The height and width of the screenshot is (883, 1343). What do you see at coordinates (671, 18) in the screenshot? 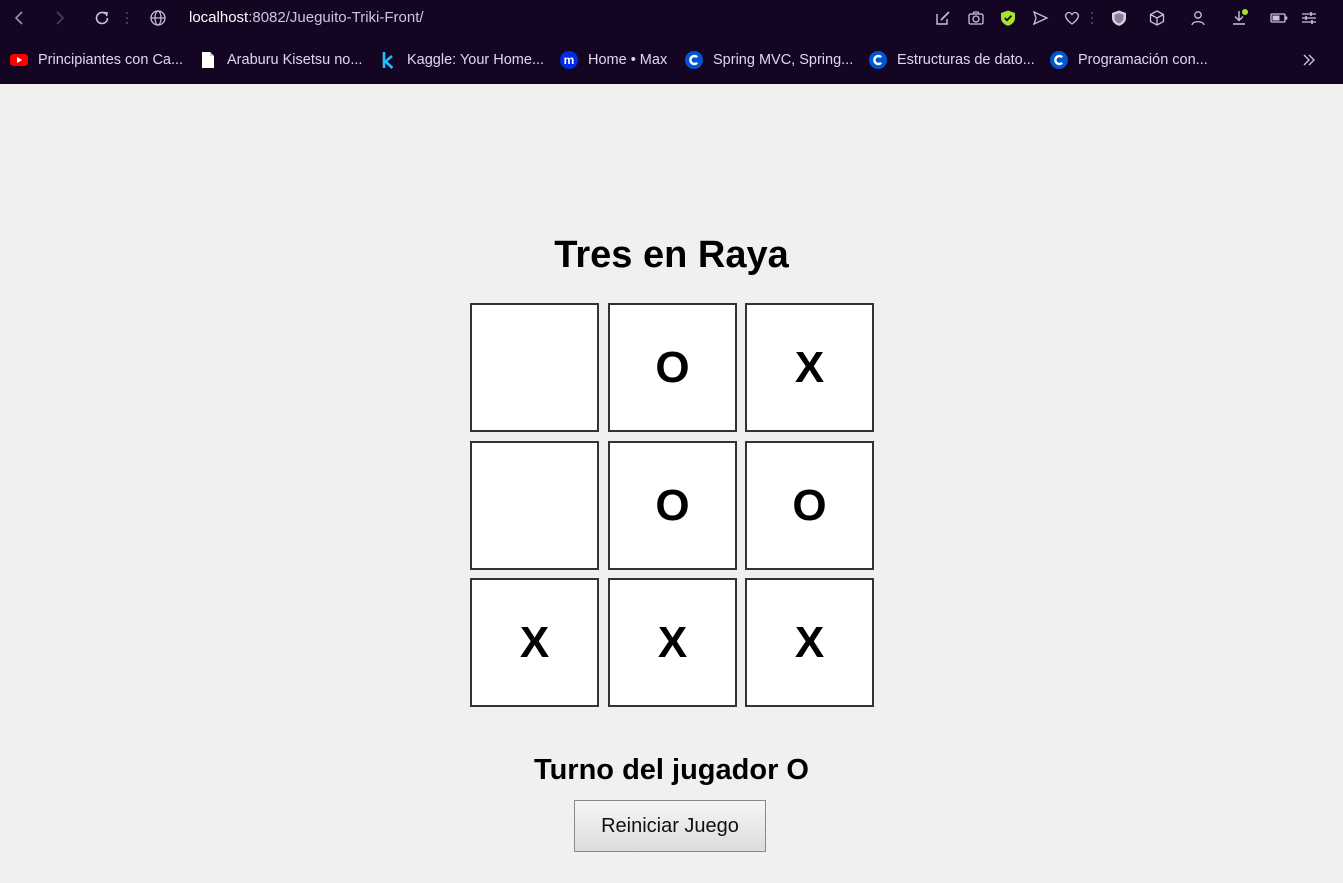
I see `browser-toolbar: localhost:8082/Jueguito-Triki-Front/` at bounding box center [671, 18].